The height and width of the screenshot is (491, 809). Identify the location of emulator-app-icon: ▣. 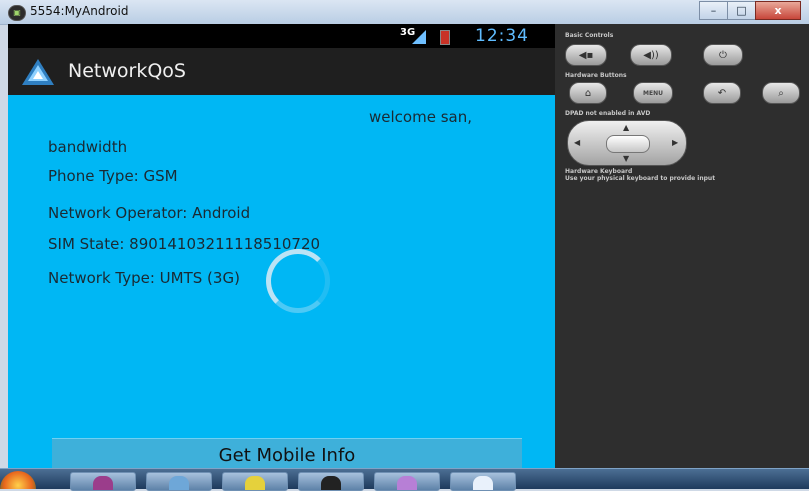
(17, 13).